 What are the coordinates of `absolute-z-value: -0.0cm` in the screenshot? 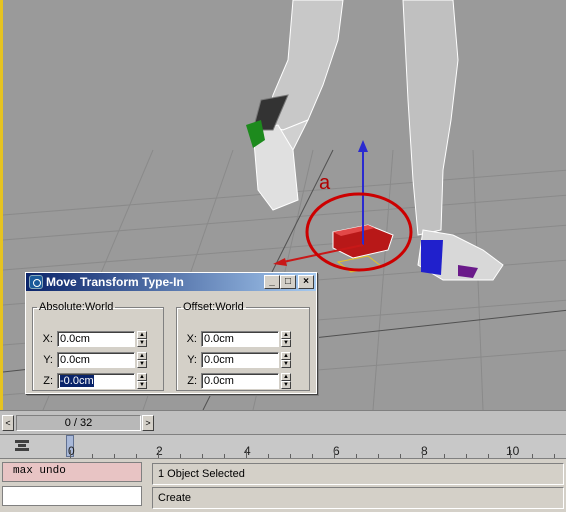 It's located at (77, 381).